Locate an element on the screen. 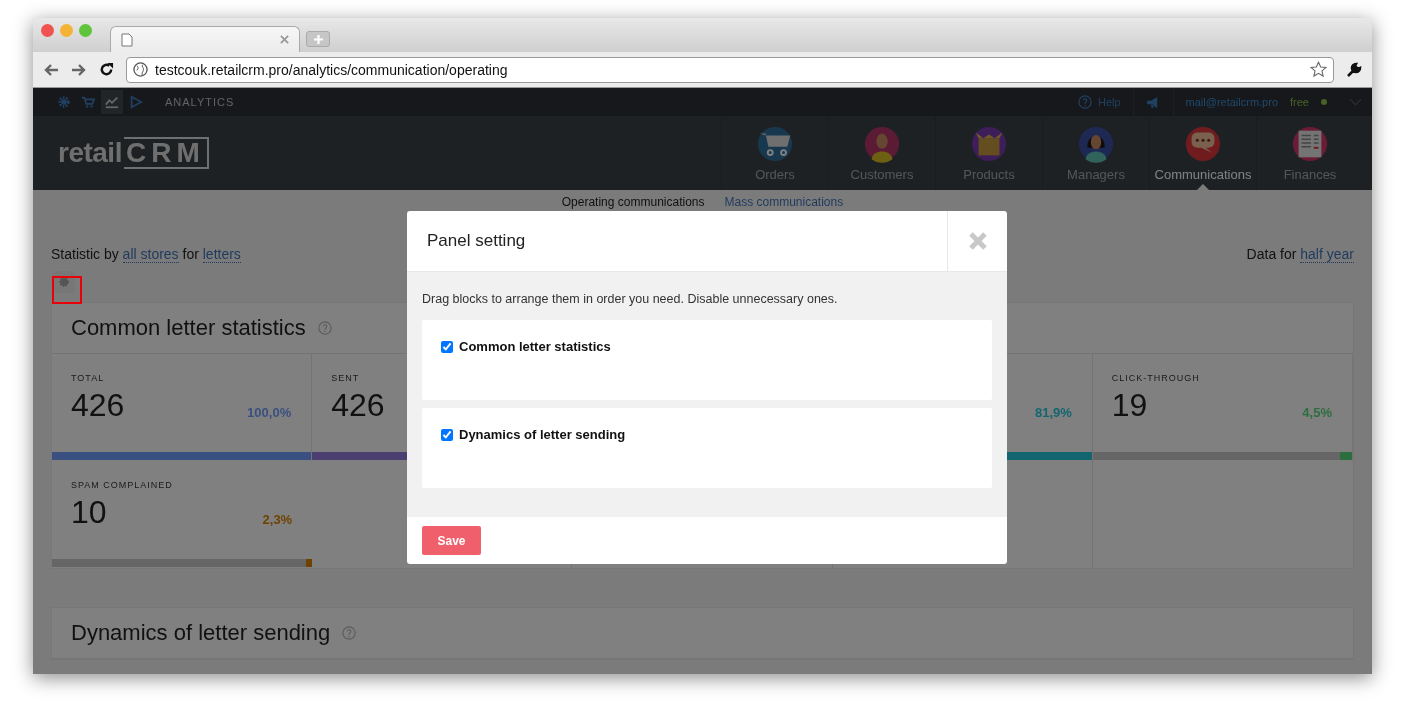 This screenshot has width=1405, height=722. chat-bubble-icon is located at coordinates (1203, 144).